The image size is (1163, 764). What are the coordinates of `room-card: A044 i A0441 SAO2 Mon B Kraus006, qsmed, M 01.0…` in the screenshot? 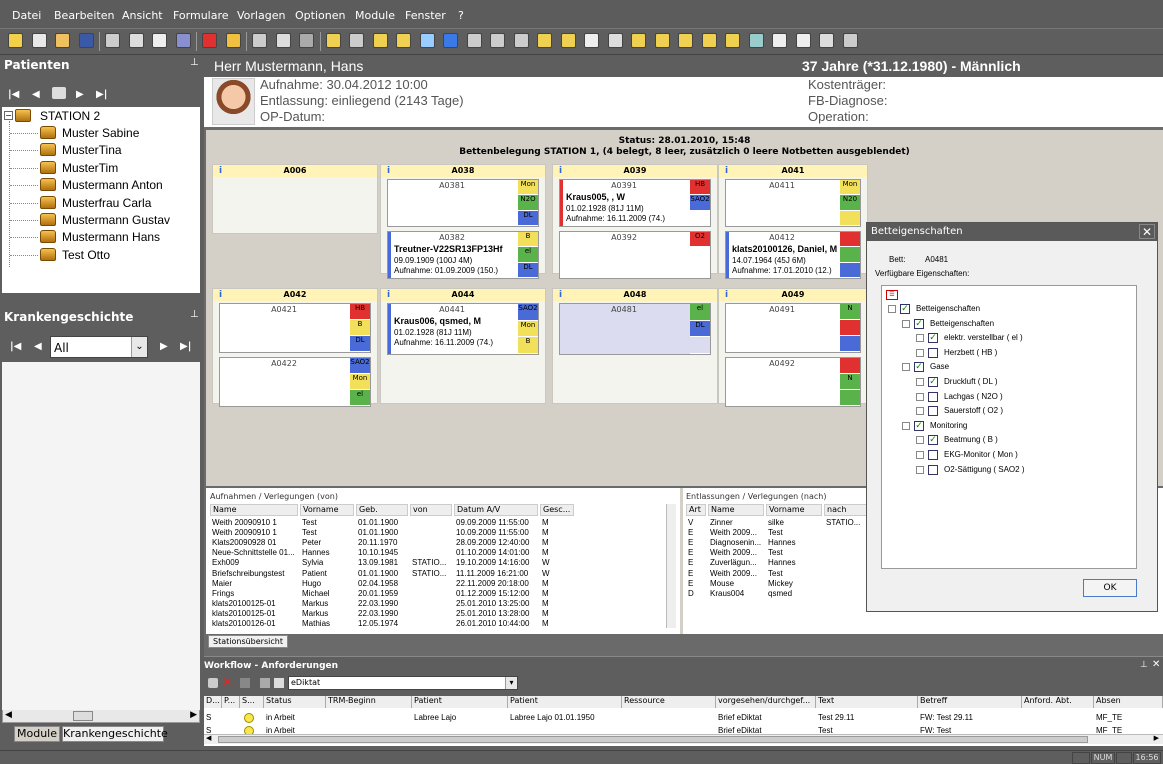 It's located at (463, 346).